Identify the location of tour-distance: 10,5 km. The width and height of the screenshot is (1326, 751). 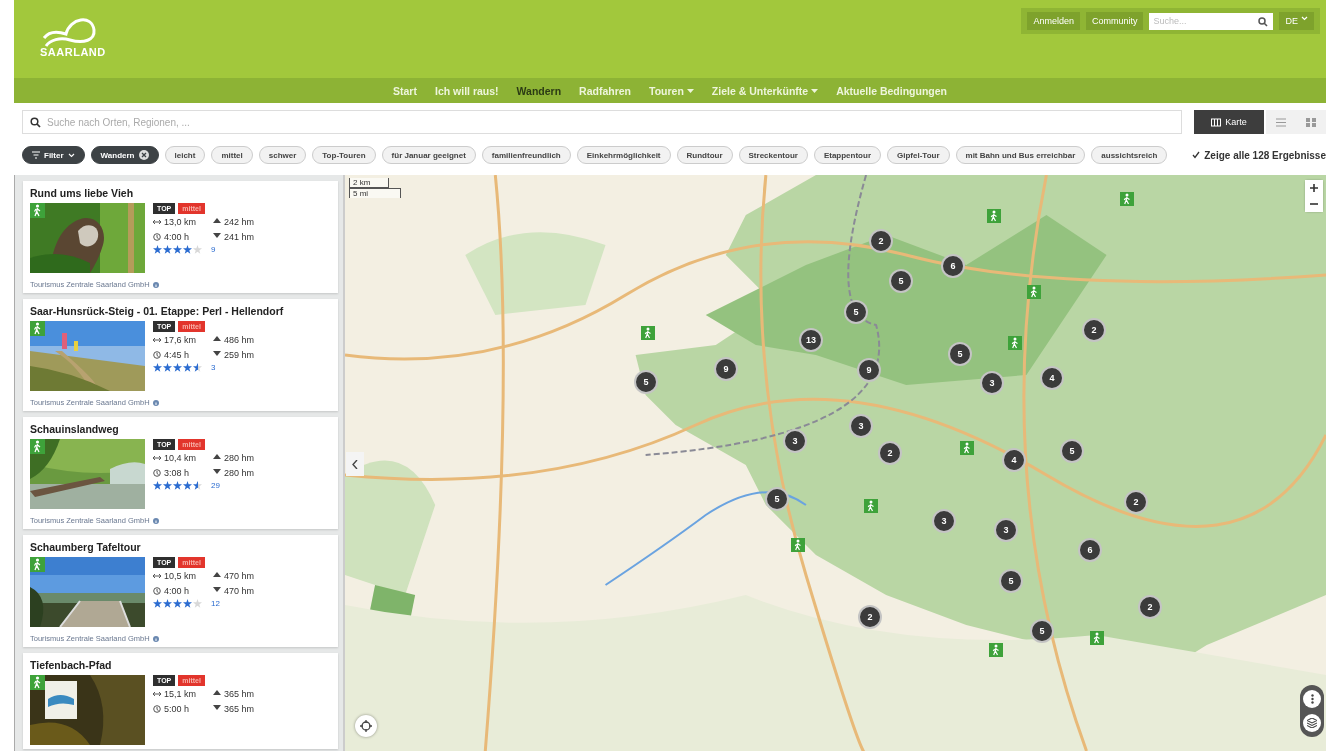
(180, 576).